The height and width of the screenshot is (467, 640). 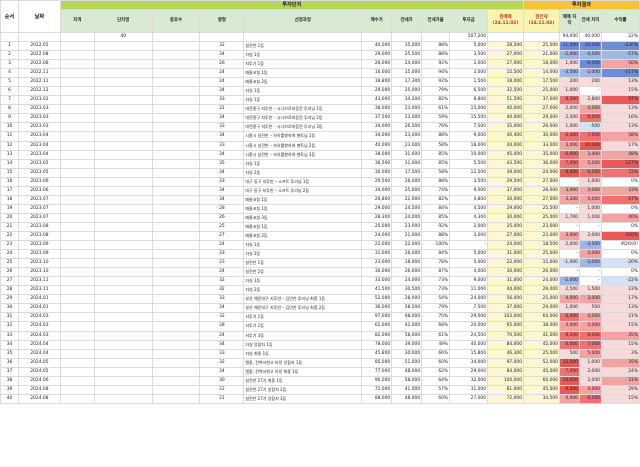 What do you see at coordinates (541, 281) in the screenshot?
I see `cell-market-jeonse: 24,000` at bounding box center [541, 281].